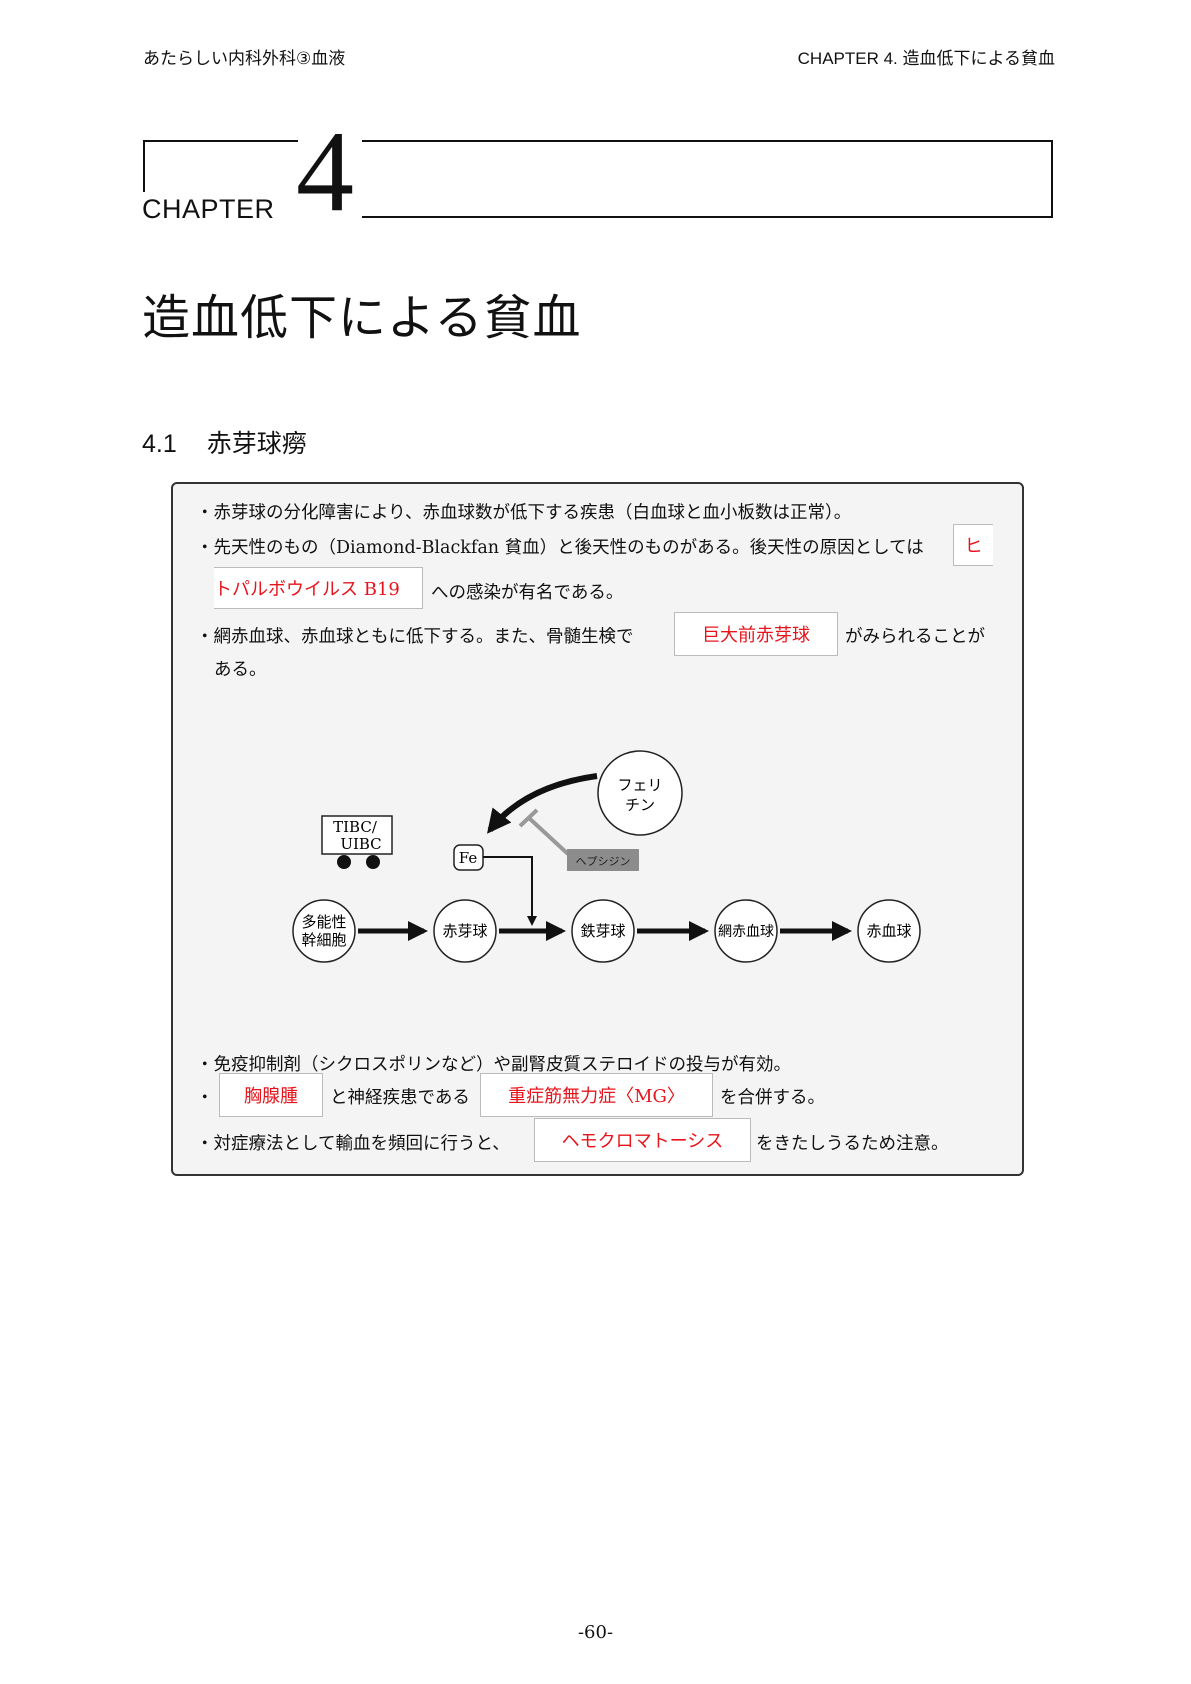 The height and width of the screenshot is (1684, 1191). What do you see at coordinates (323, 922) in the screenshot?
I see `node-pluripotent-label-1: 多能性` at bounding box center [323, 922].